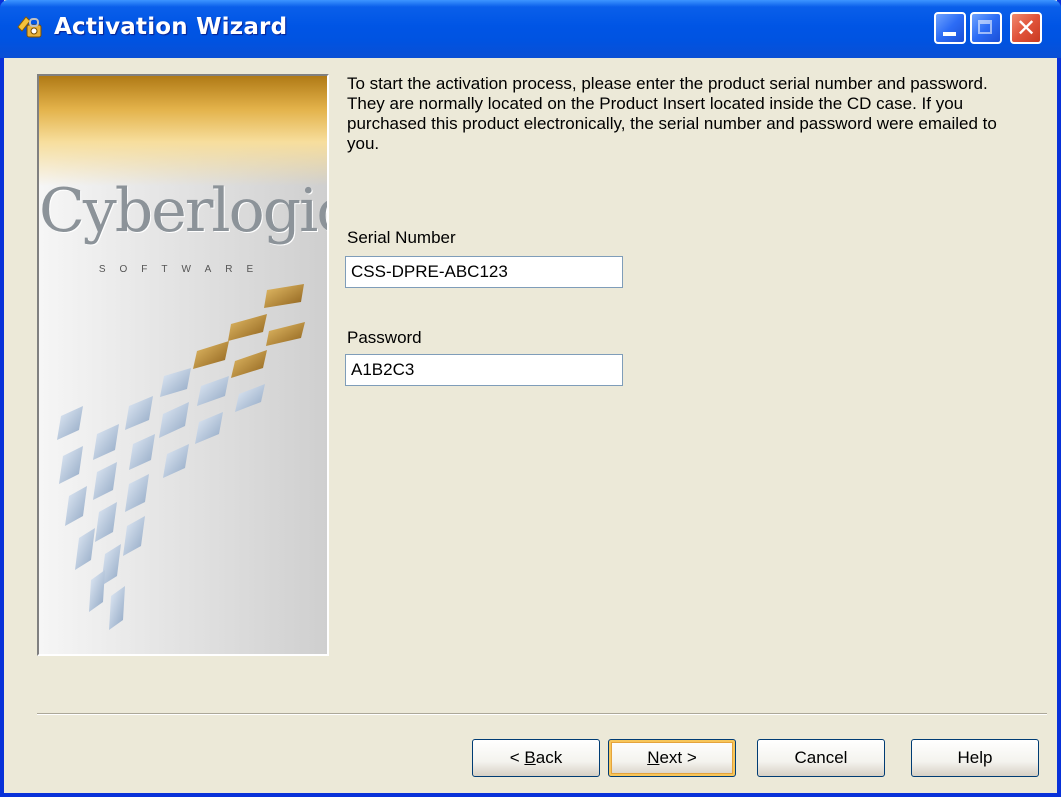  I want to click on password-label: Password, so click(384, 337).